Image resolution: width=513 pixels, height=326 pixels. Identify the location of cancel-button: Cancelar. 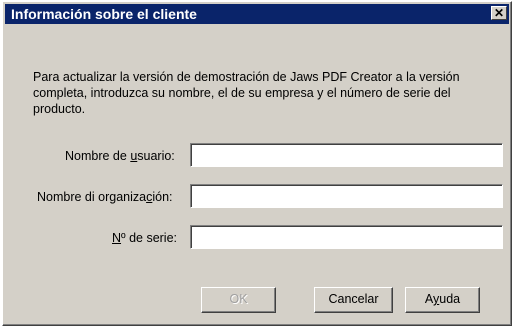
(353, 300).